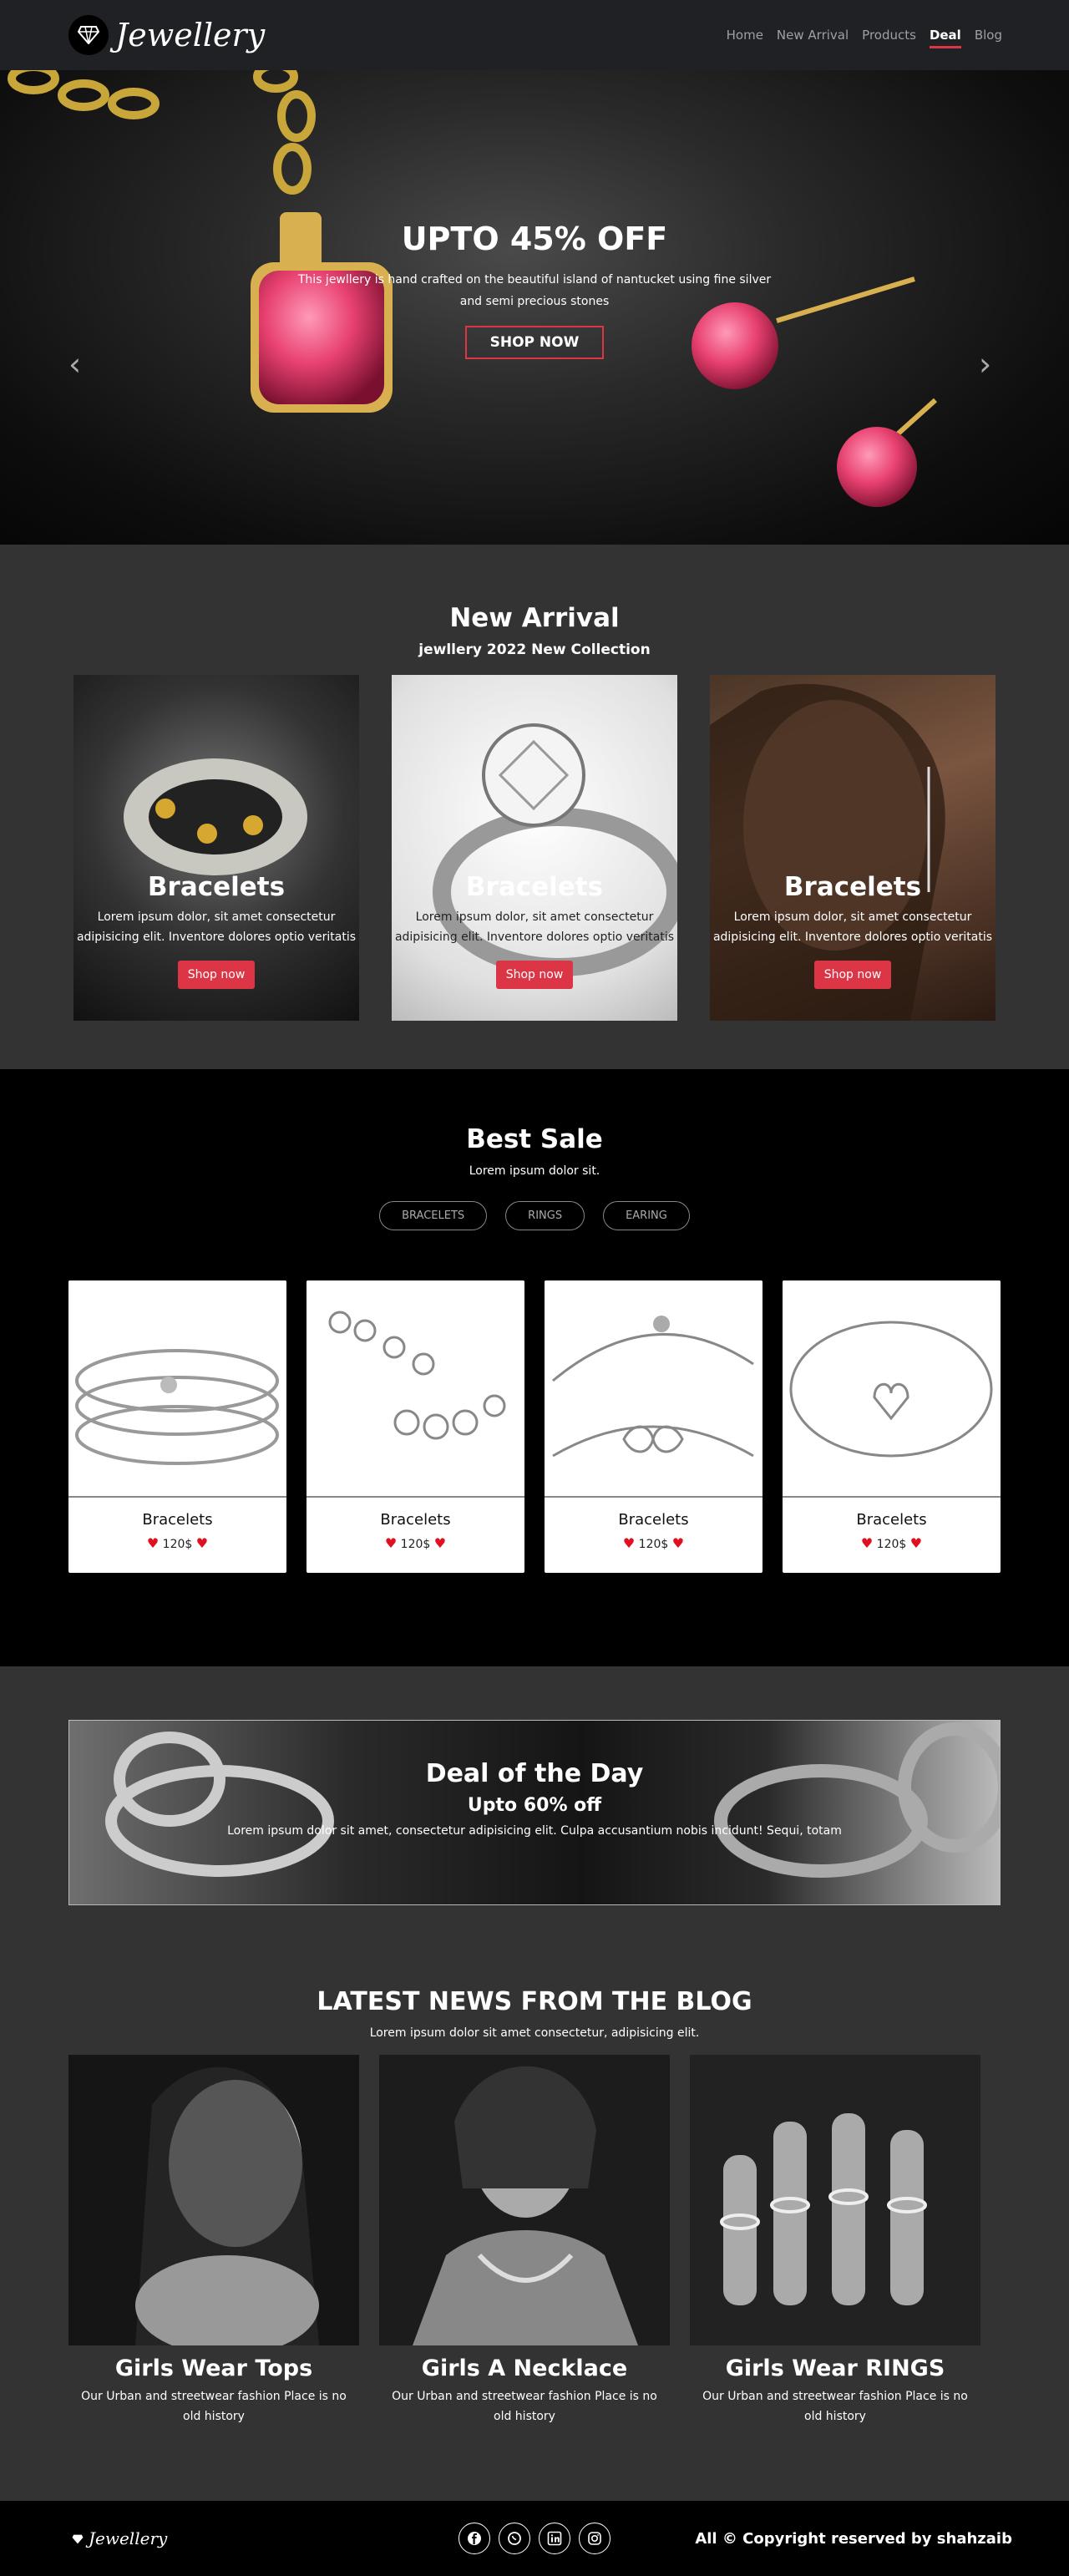 This screenshot has height=2576, width=1069. I want to click on instagram-icon, so click(595, 2538).